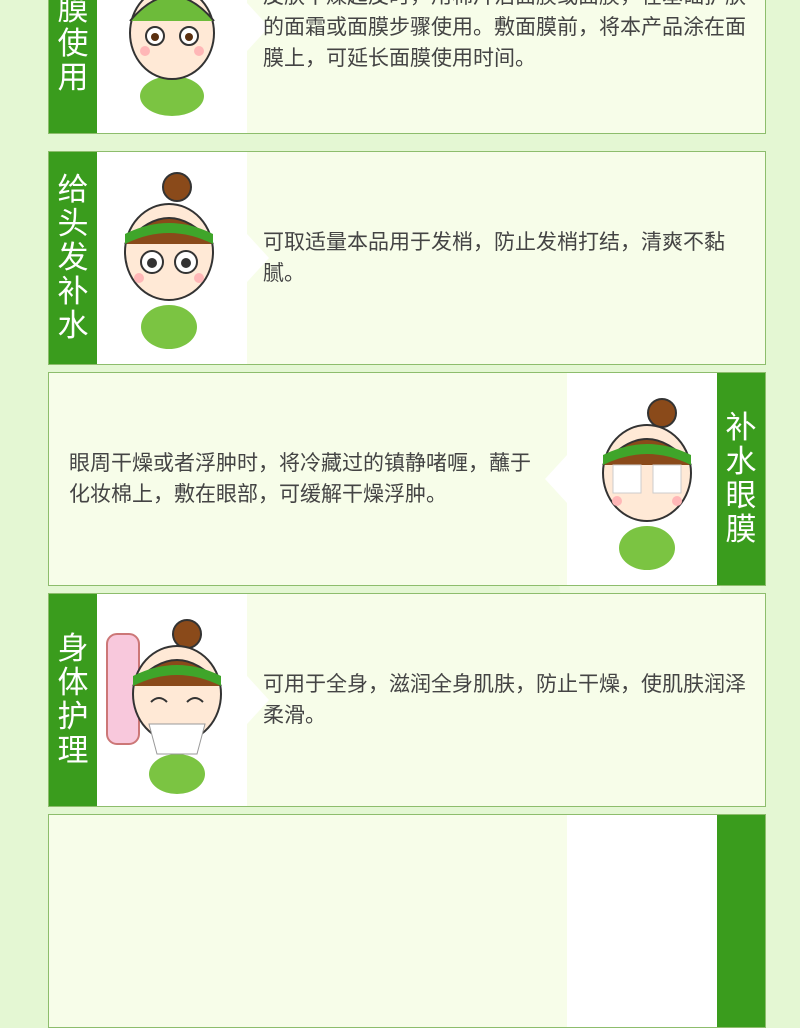 The width and height of the screenshot is (800, 1028). What do you see at coordinates (164, 706) in the screenshot?
I see `girl-bath-icon` at bounding box center [164, 706].